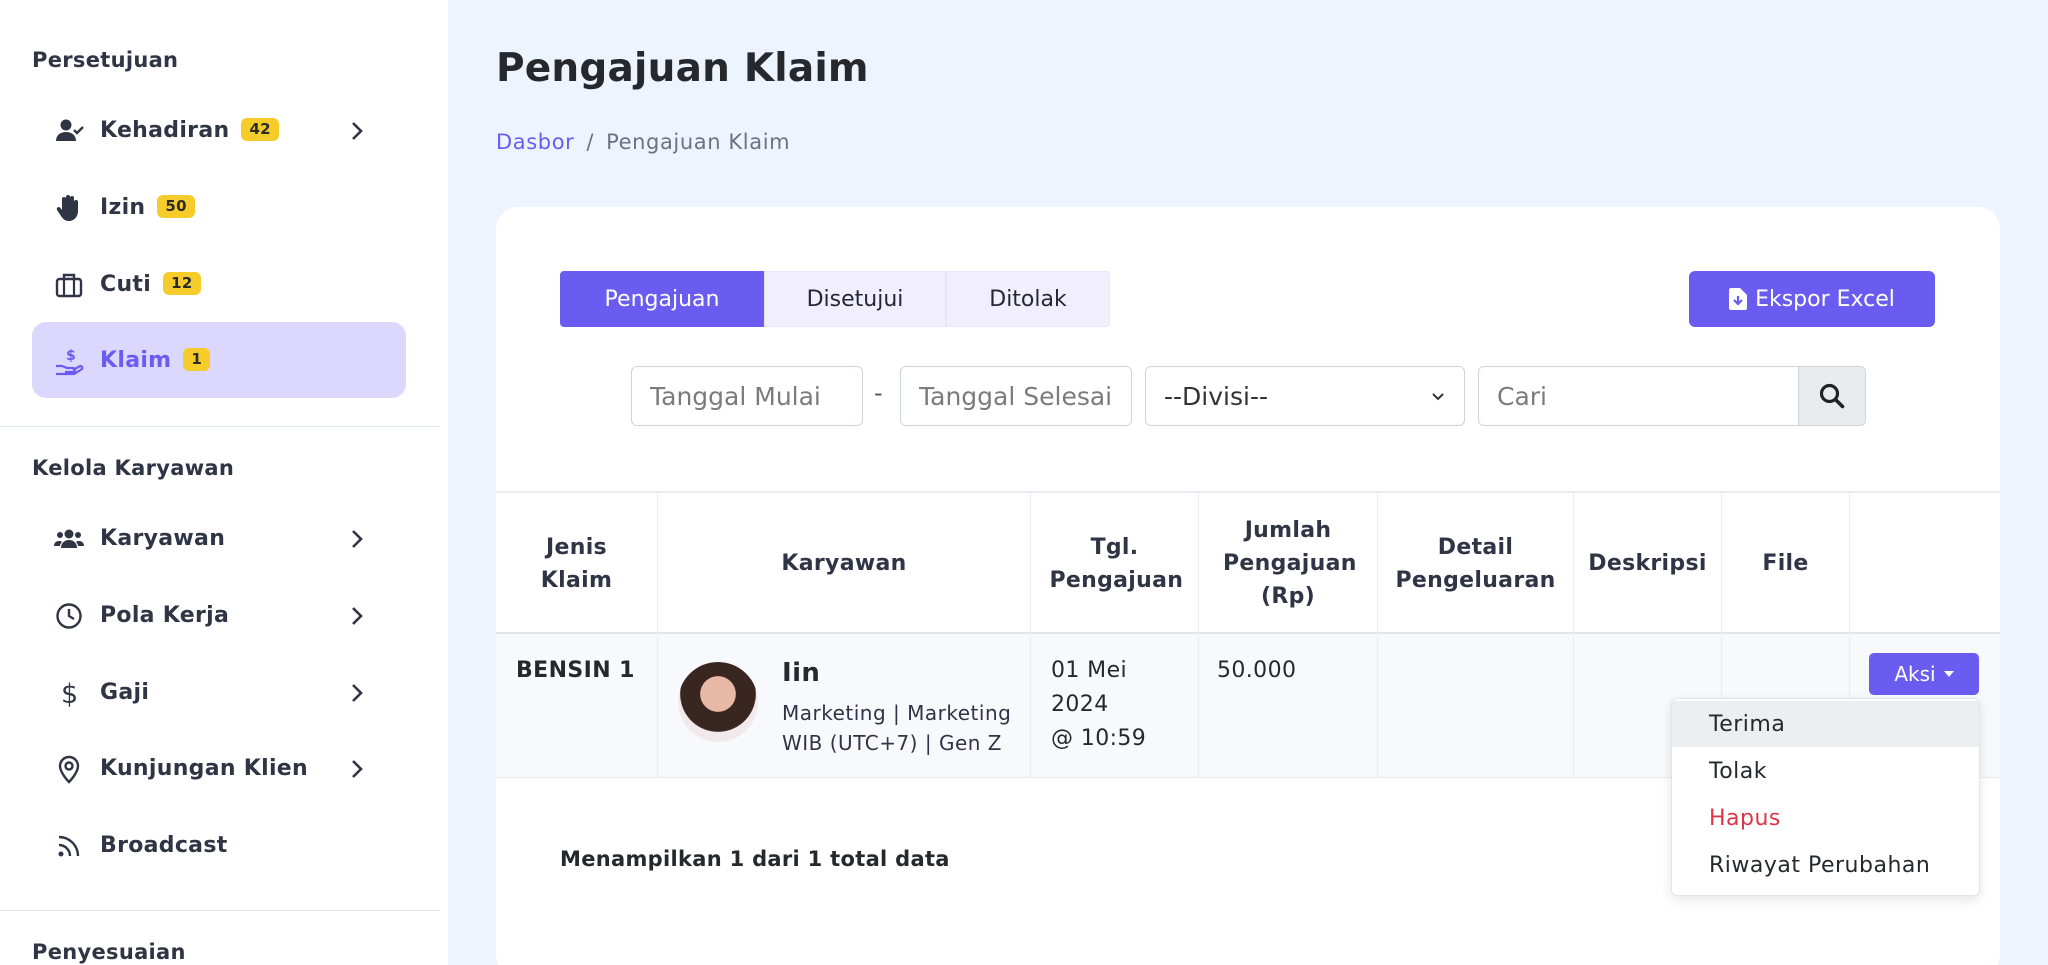  Describe the element at coordinates (109, 952) in the screenshot. I see `sidebar-section-adjust: Penyesuaian` at that location.